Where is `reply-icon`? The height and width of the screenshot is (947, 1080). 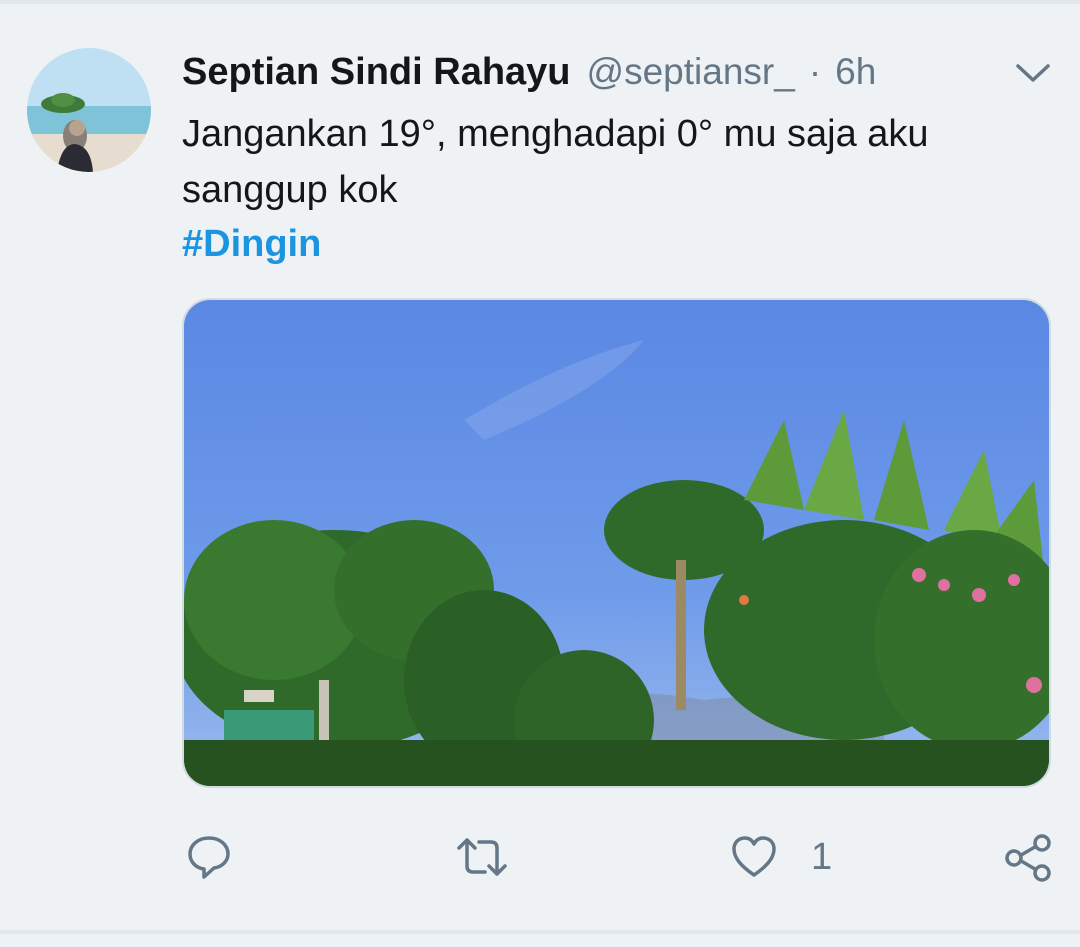
reply-icon is located at coordinates (209, 857).